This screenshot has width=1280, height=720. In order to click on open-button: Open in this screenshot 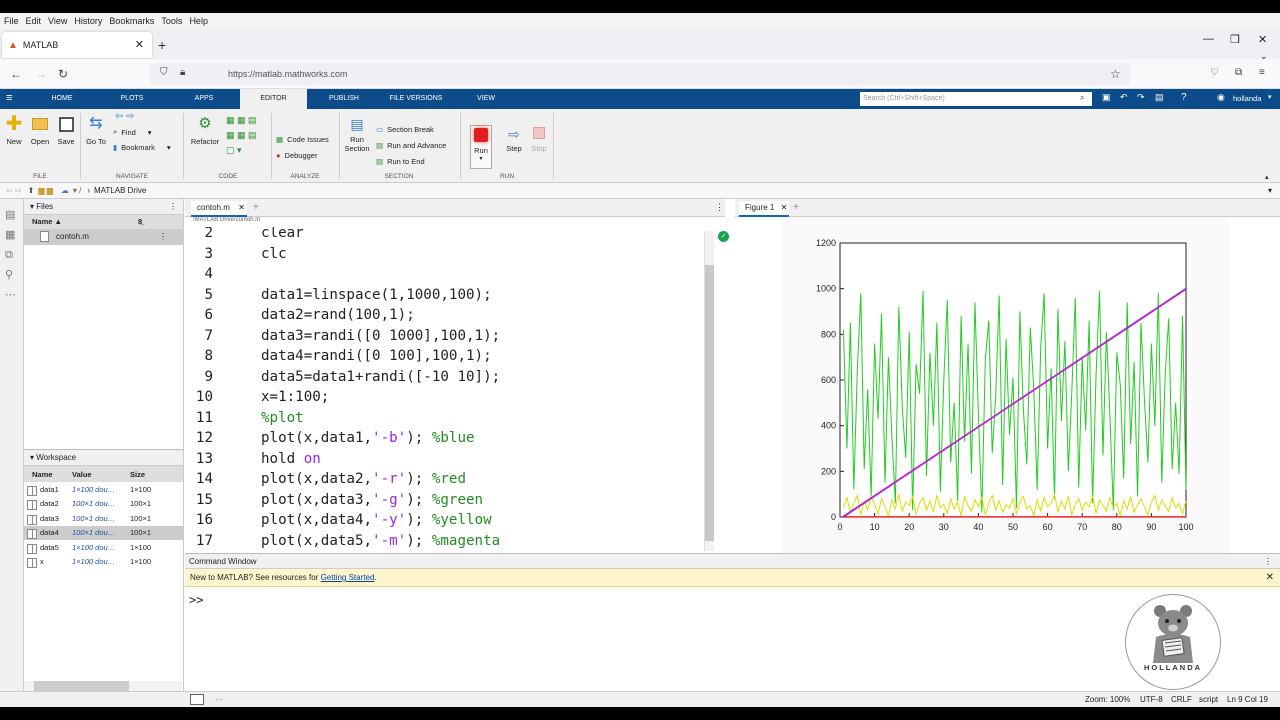, I will do `click(40, 130)`.